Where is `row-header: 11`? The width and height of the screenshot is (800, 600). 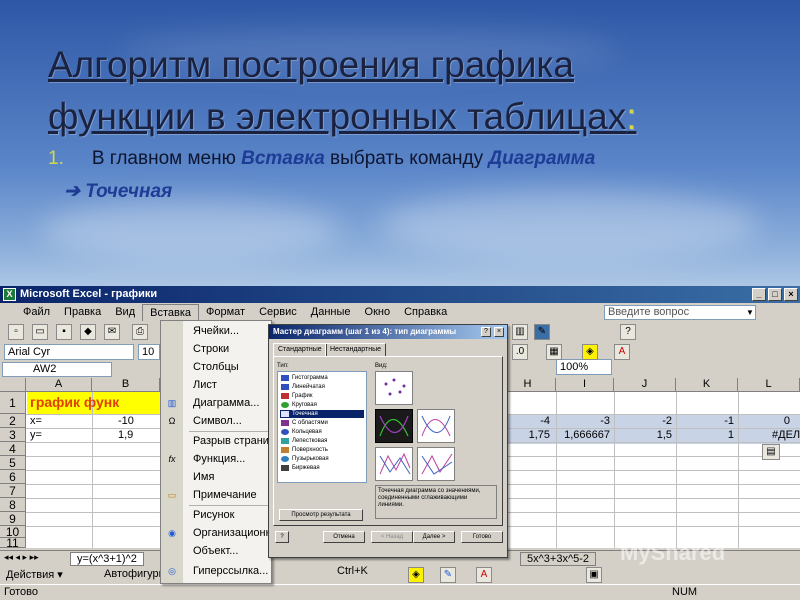 row-header: 11 is located at coordinates (13, 543).